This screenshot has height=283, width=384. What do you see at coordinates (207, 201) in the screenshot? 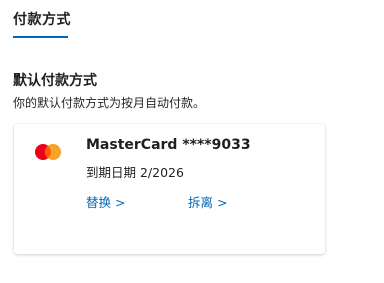
I see `remove-link: 拆离 >` at bounding box center [207, 201].